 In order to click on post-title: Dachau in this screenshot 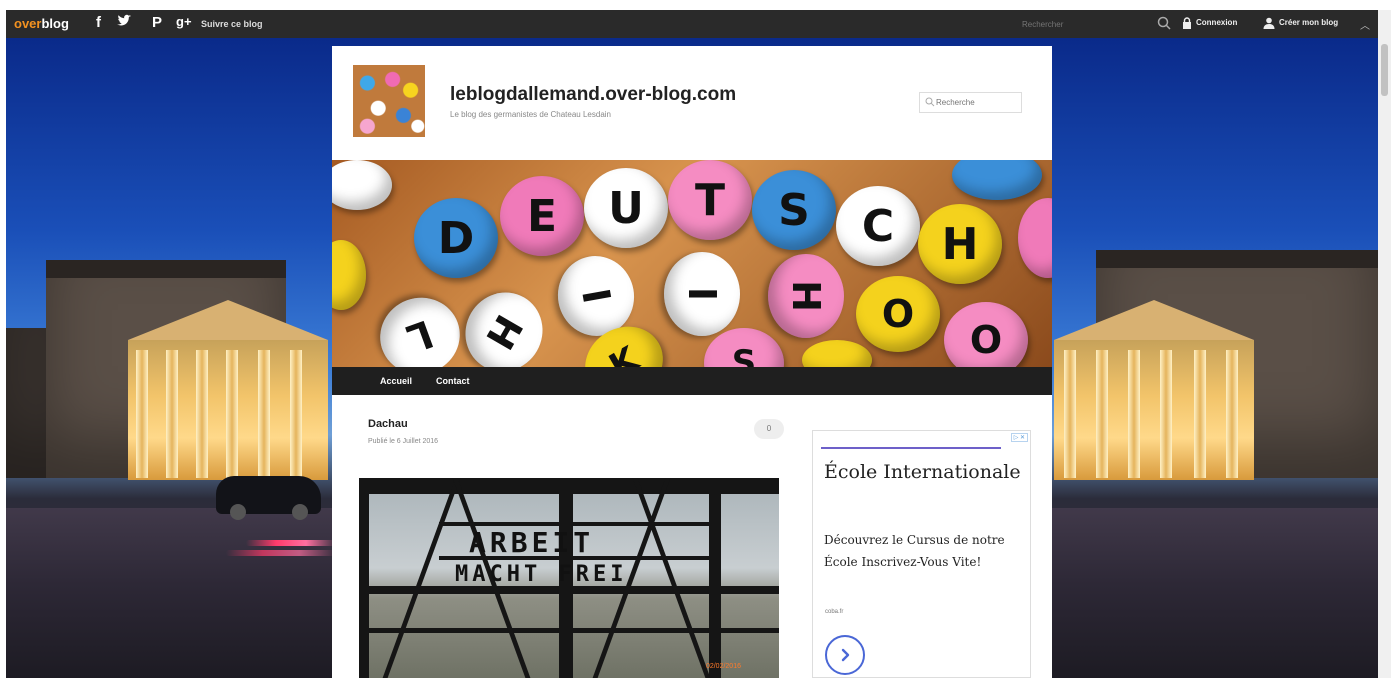, I will do `click(388, 424)`.